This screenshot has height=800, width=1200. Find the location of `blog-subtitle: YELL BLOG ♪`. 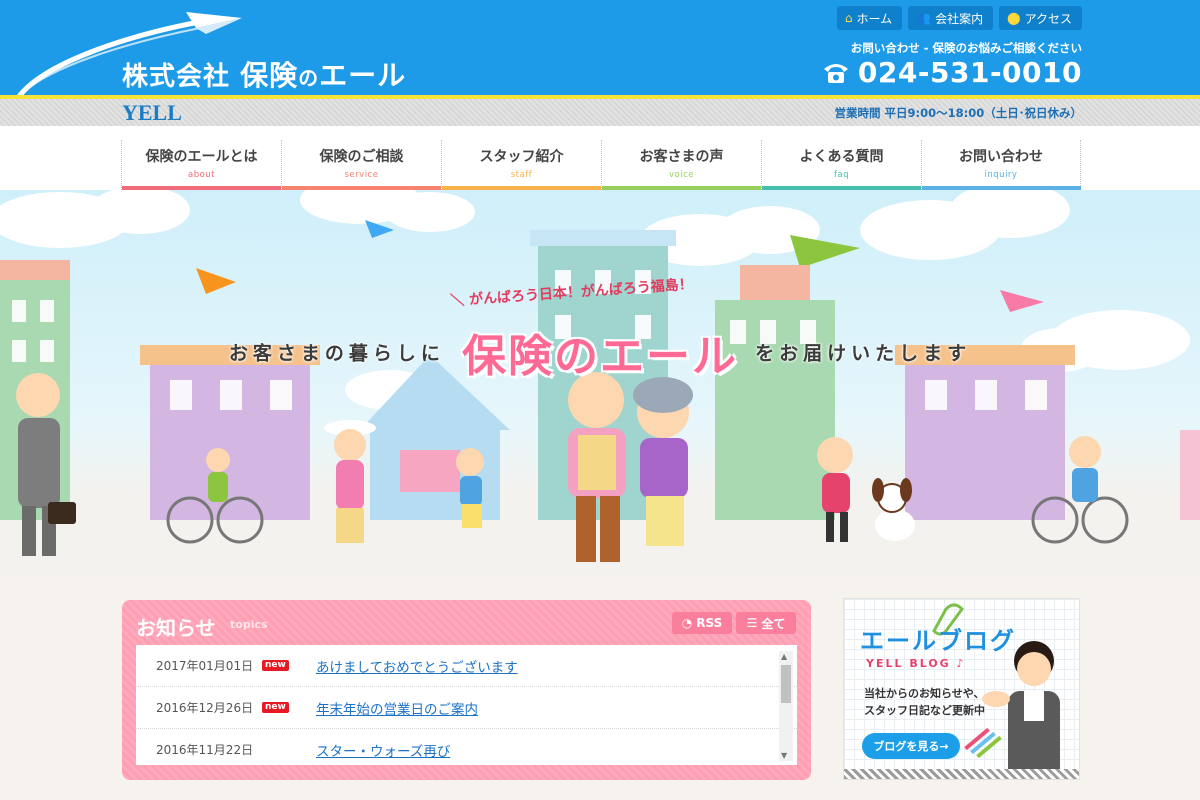

blog-subtitle: YELL BLOG ♪ is located at coordinates (916, 663).